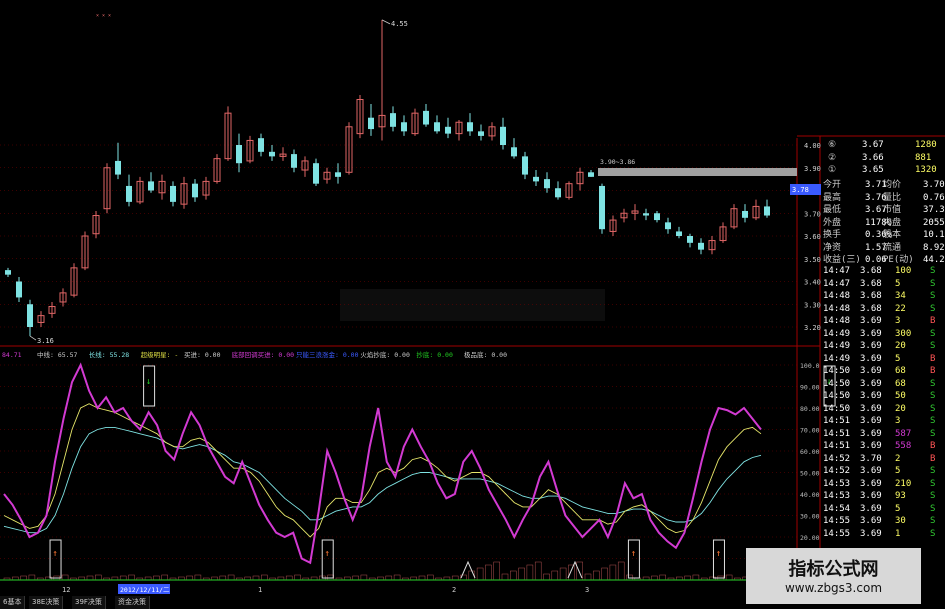 The width and height of the screenshot is (945, 609). I want to click on stats-row: 换手0.36%股本10.1亿, so click(884, 235).